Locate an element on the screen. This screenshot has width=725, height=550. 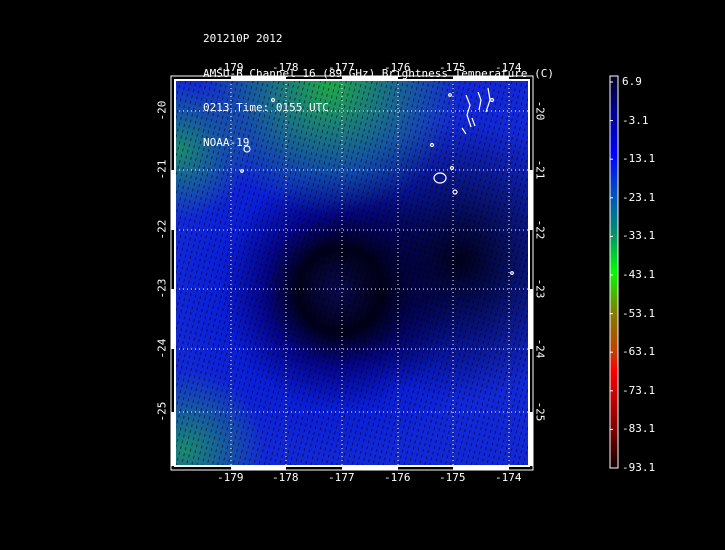
colorbar-label: -33.1 is located at coordinates (639, 236).